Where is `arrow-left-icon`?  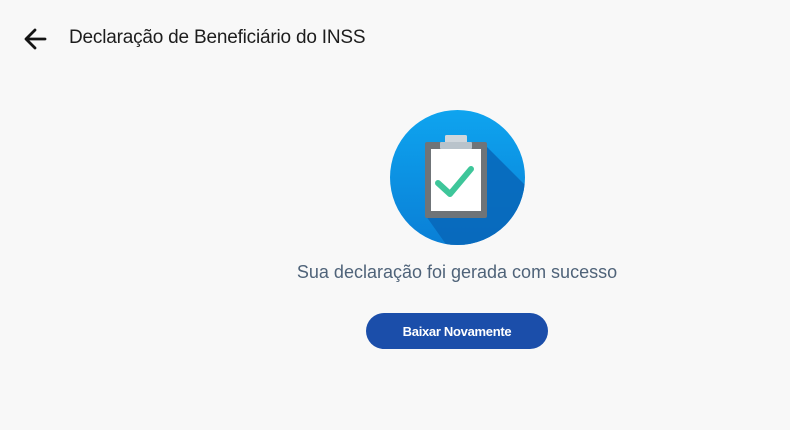 arrow-left-icon is located at coordinates (35, 39).